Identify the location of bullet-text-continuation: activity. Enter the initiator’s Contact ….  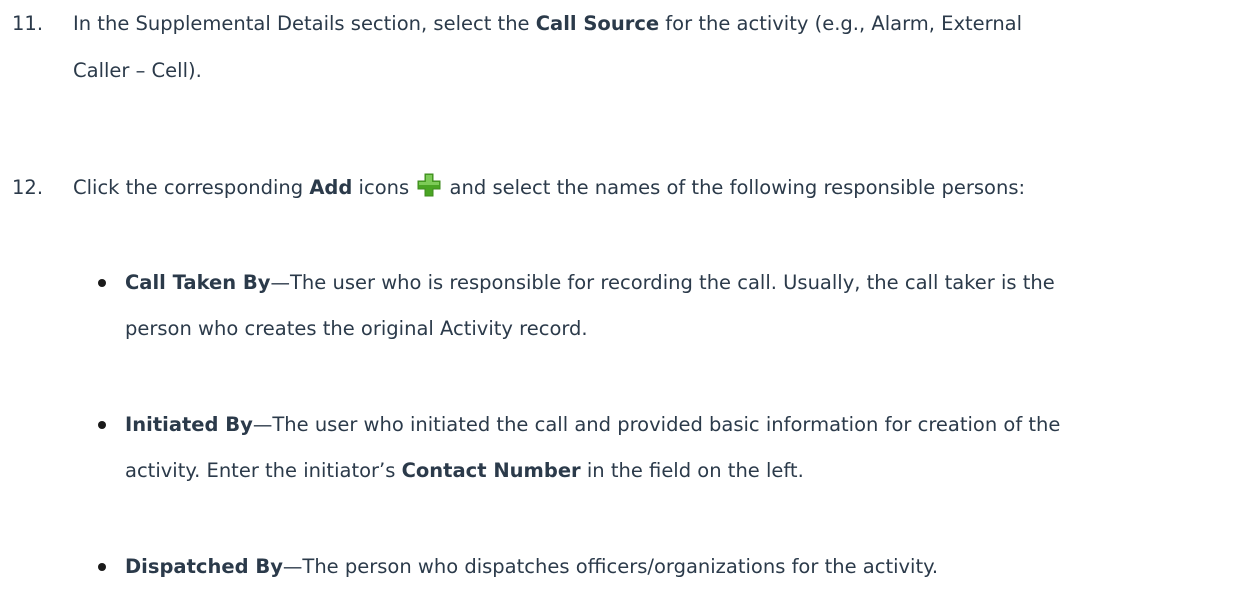
(680, 471).